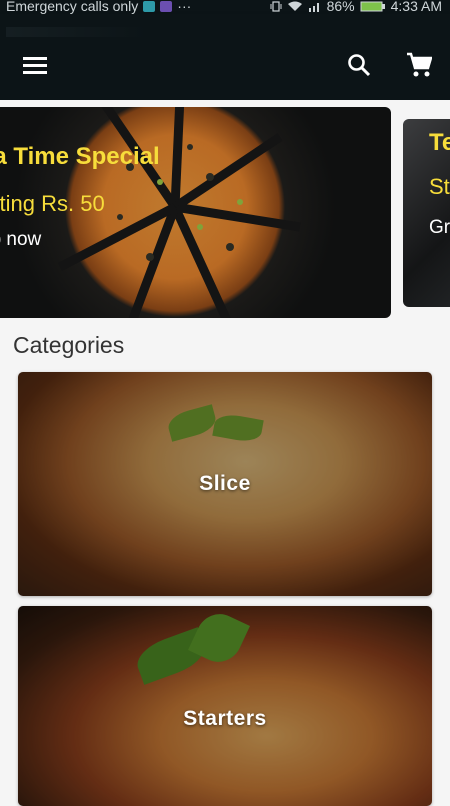  Describe the element at coordinates (72, 7) in the screenshot. I see `carrier-text: Emergency calls only` at that location.